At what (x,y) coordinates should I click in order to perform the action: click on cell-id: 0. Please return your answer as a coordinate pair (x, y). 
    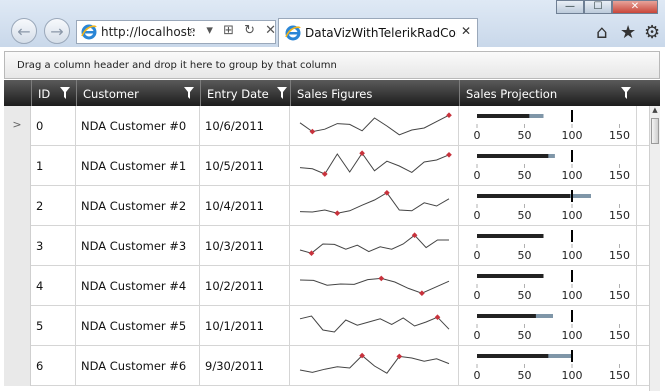
    Looking at the image, I should click on (53, 126).